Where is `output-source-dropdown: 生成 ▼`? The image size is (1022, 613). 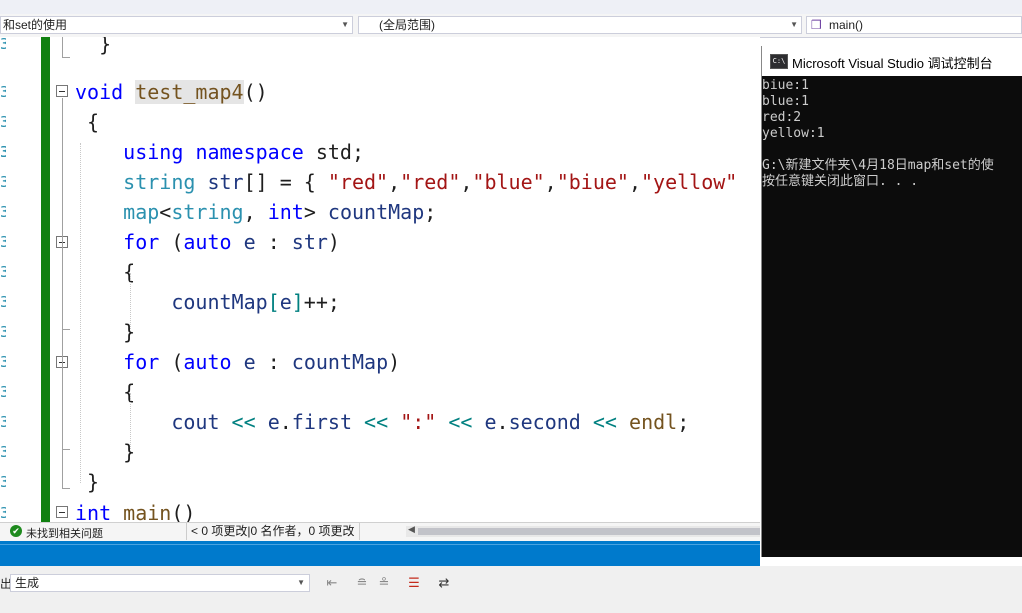
output-source-dropdown: 生成 ▼ is located at coordinates (160, 583).